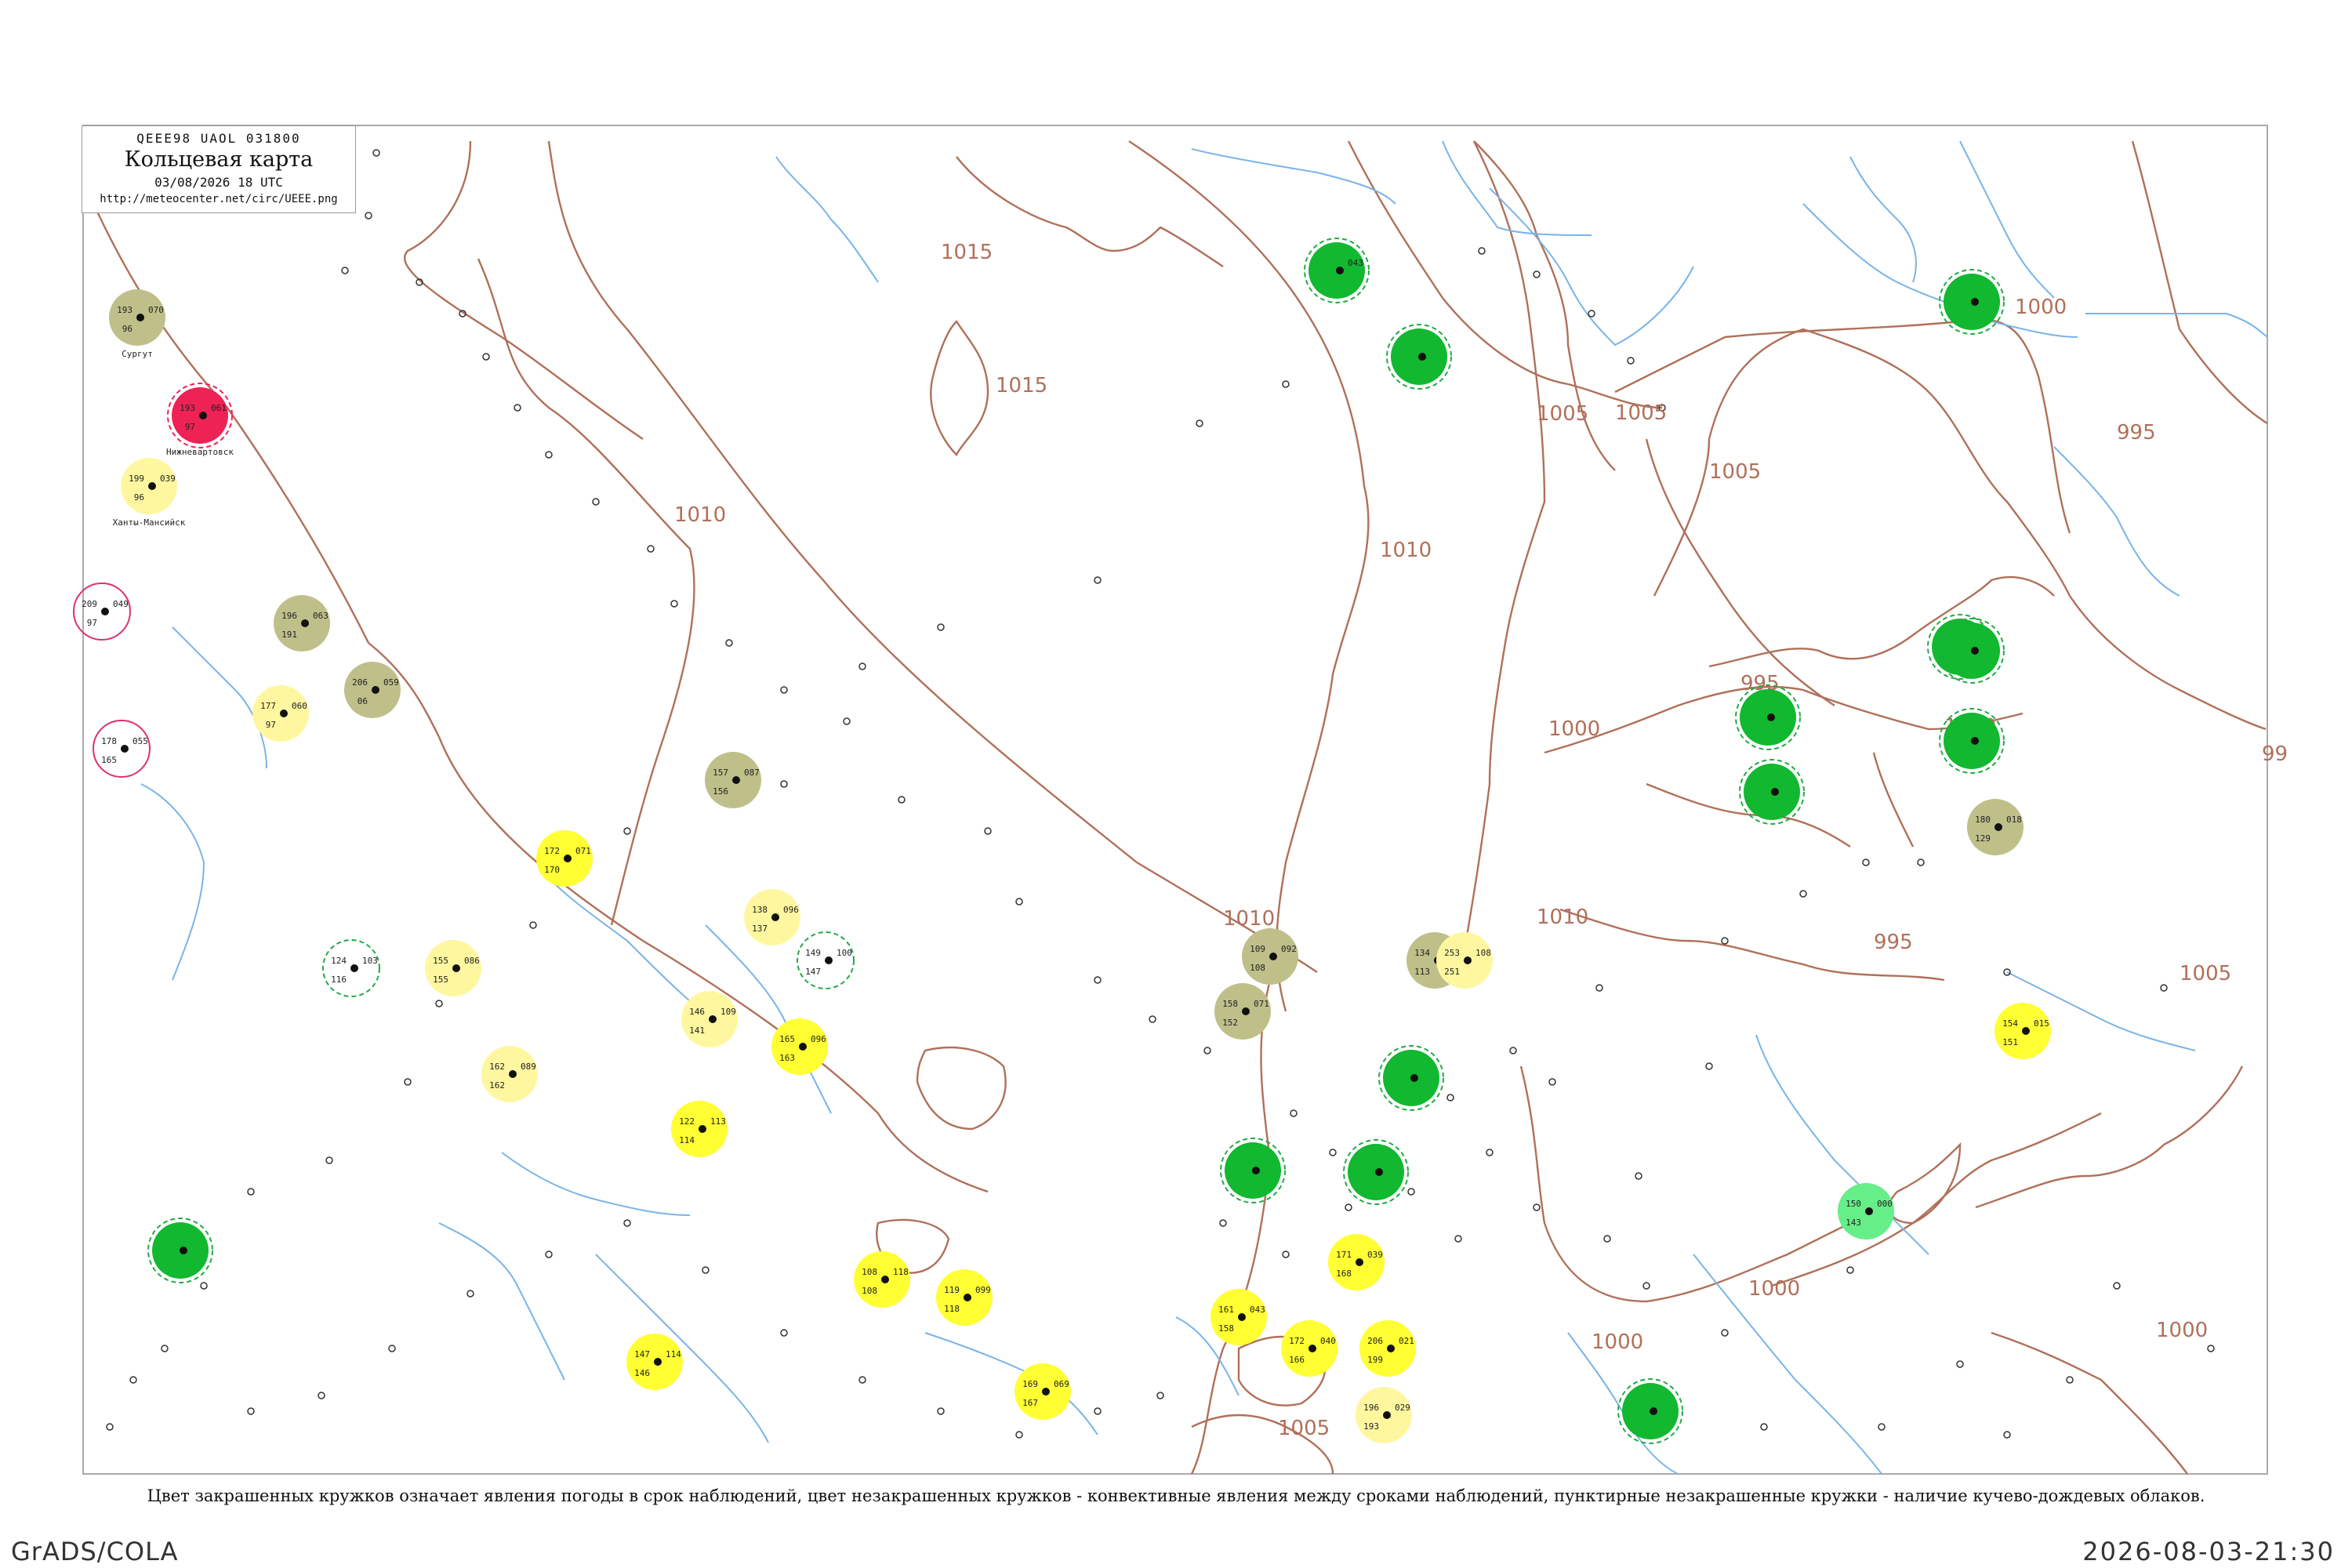 The image size is (2352, 1568). What do you see at coordinates (1337, 270) in the screenshot?
I see `weather-circle-thunder: 043` at bounding box center [1337, 270].